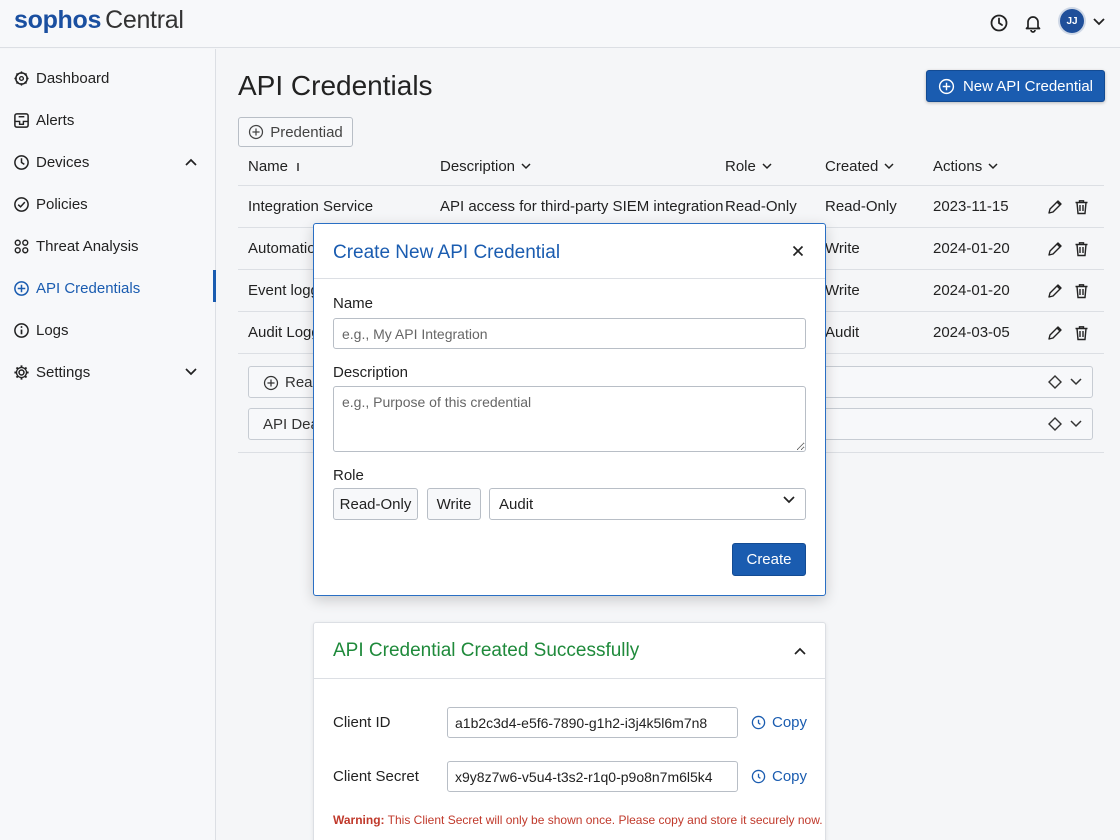  Describe the element at coordinates (1033, 23) in the screenshot. I see `notifications-bell-icon` at that location.